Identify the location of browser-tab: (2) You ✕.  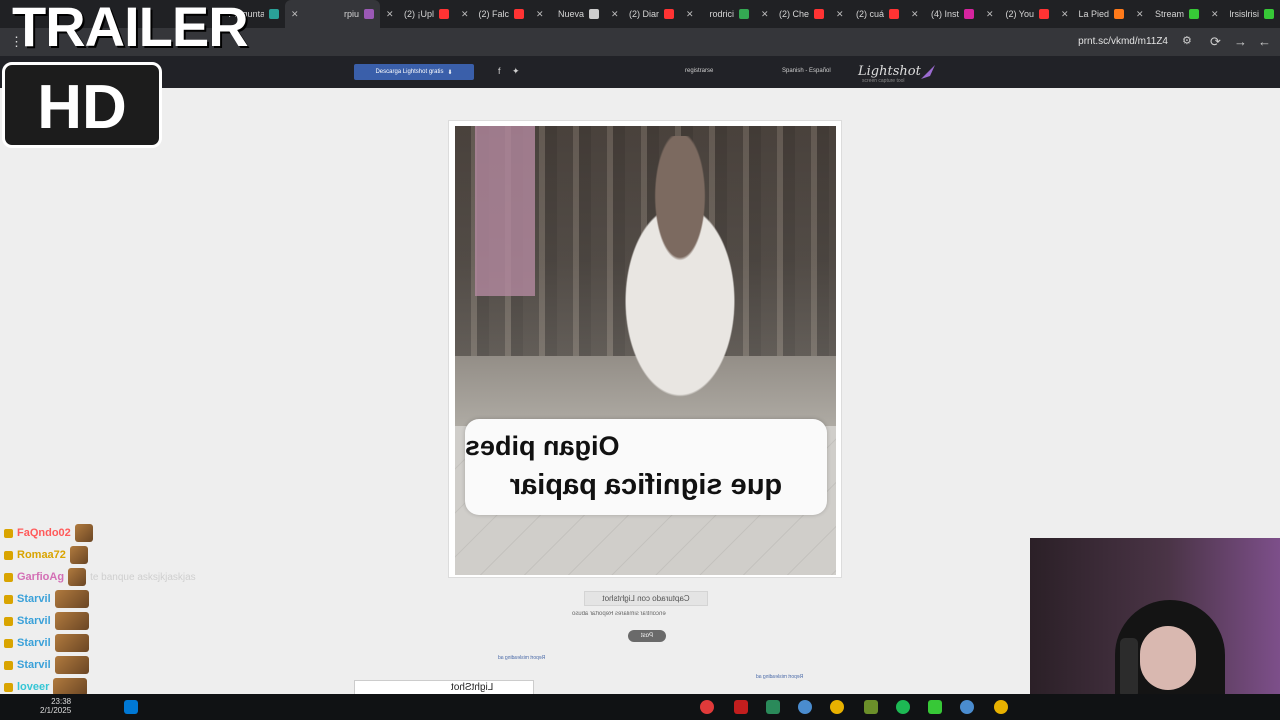
(1017, 14).